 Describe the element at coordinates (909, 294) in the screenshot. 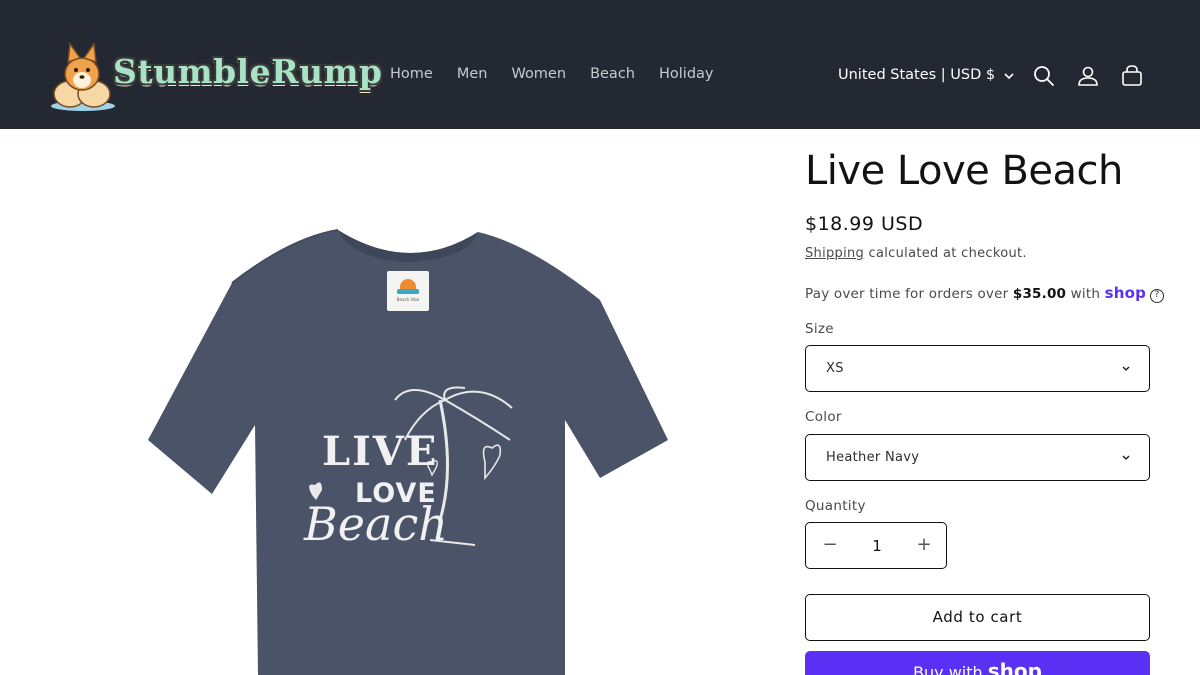

I see `installments-prefix: Pay over time for orders over` at that location.